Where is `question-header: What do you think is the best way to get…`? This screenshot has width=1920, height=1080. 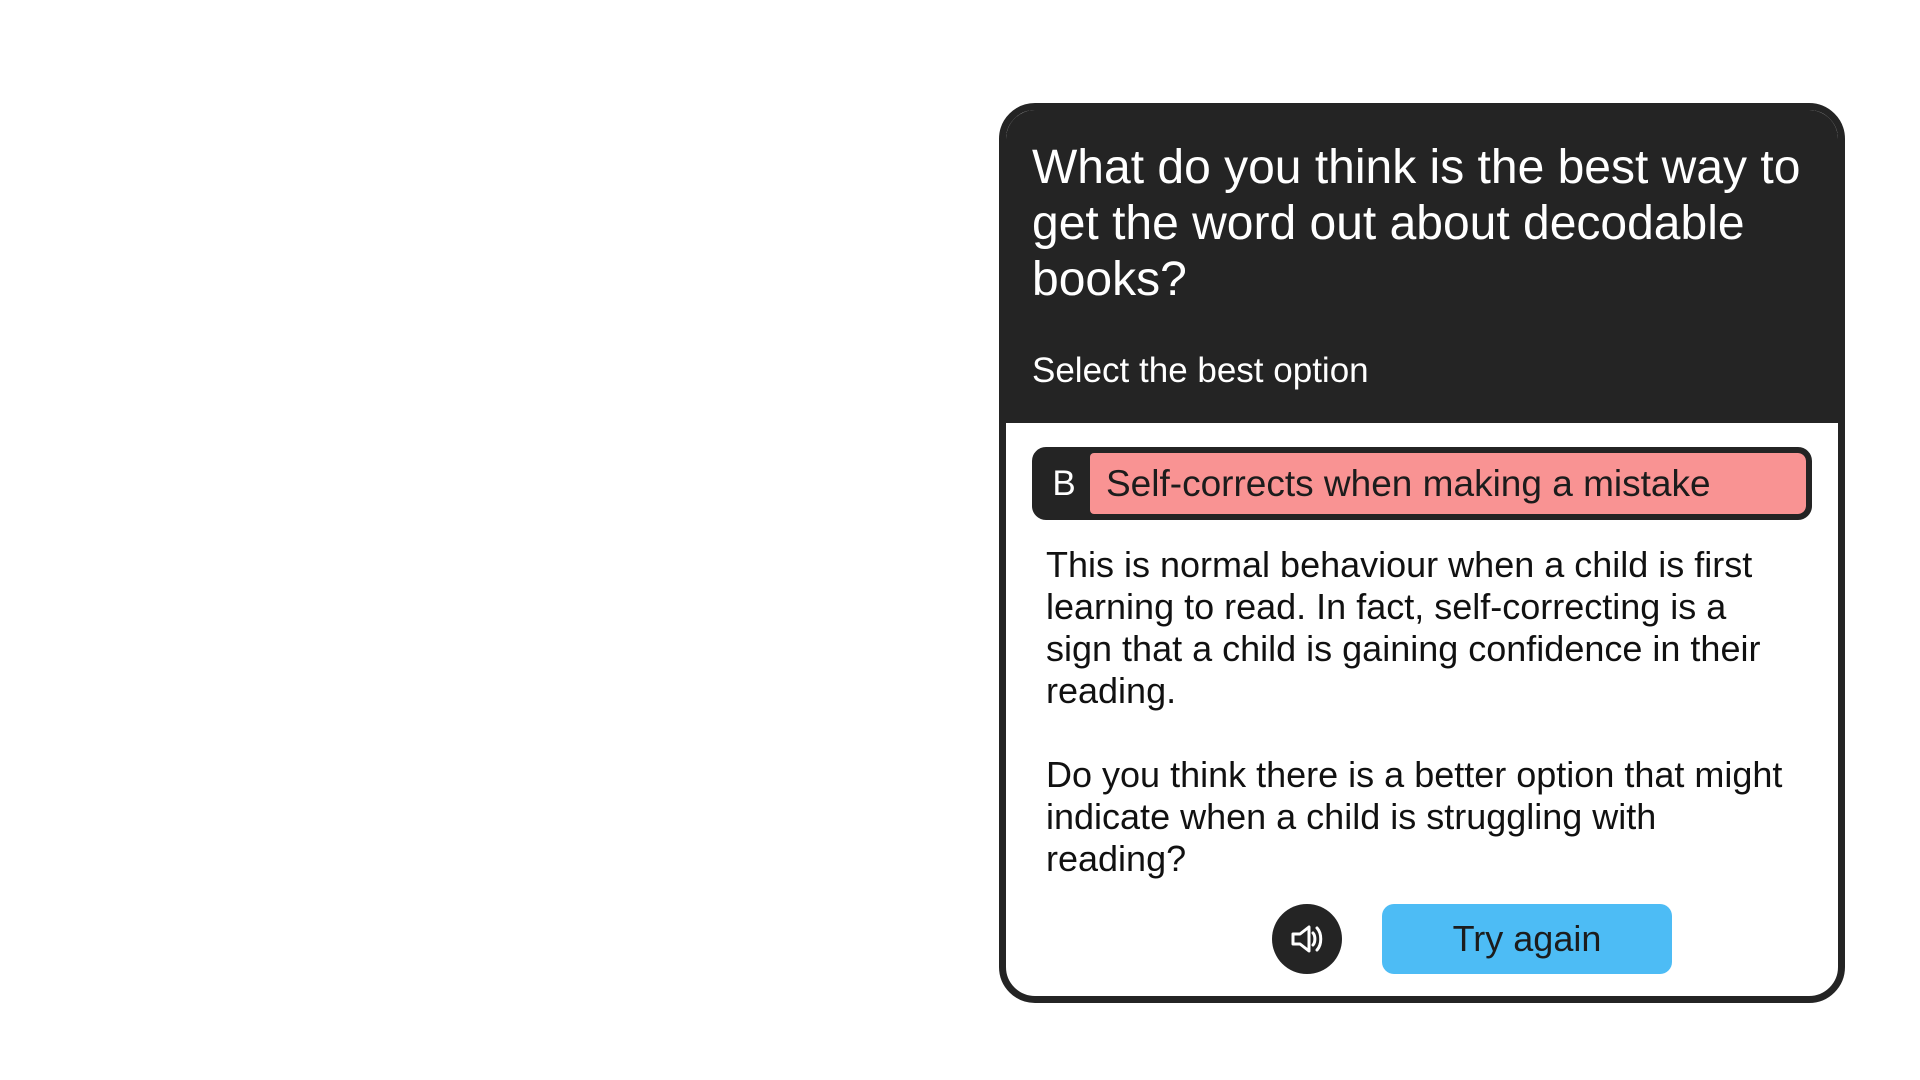 question-header: What do you think is the best way to get… is located at coordinates (1422, 266).